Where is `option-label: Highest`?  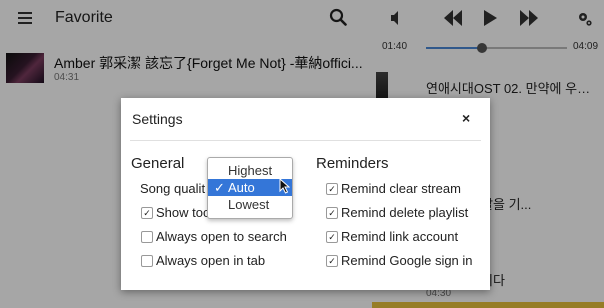 option-label: Highest is located at coordinates (250, 170).